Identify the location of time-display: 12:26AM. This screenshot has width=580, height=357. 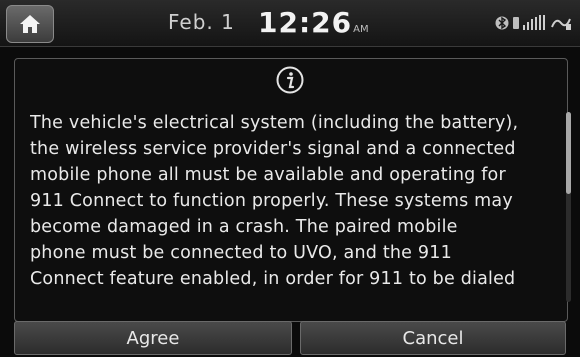
(313, 22).